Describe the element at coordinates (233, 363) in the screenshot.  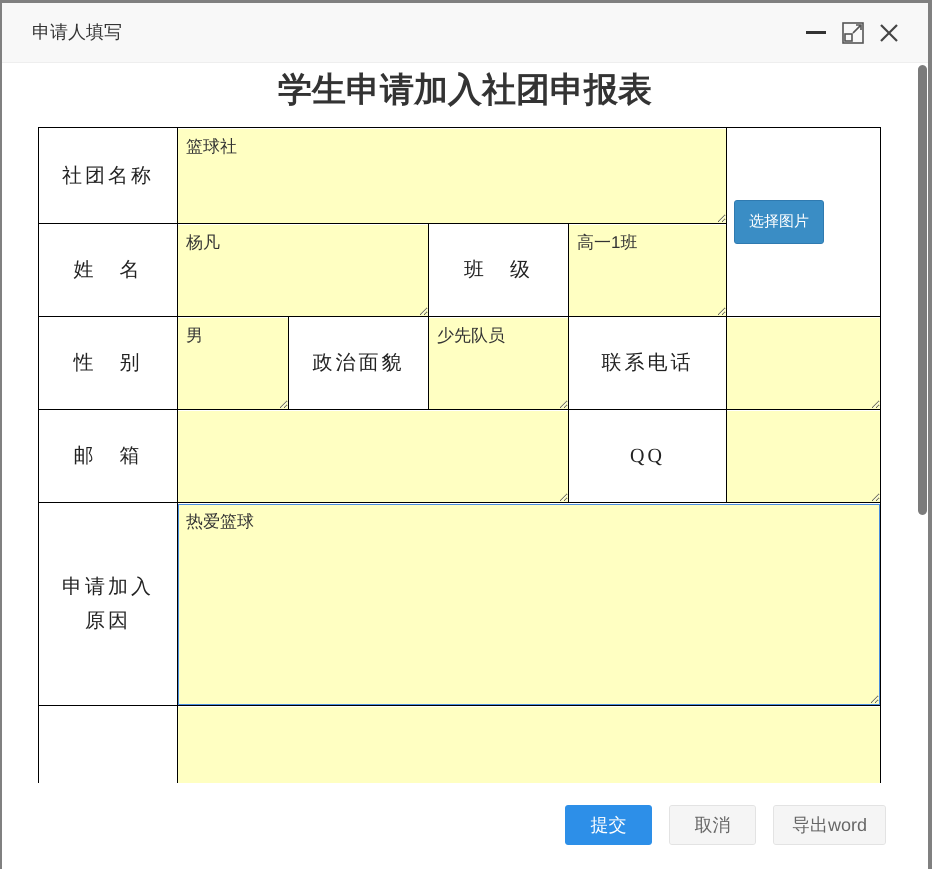
I see `text-area: 男` at that location.